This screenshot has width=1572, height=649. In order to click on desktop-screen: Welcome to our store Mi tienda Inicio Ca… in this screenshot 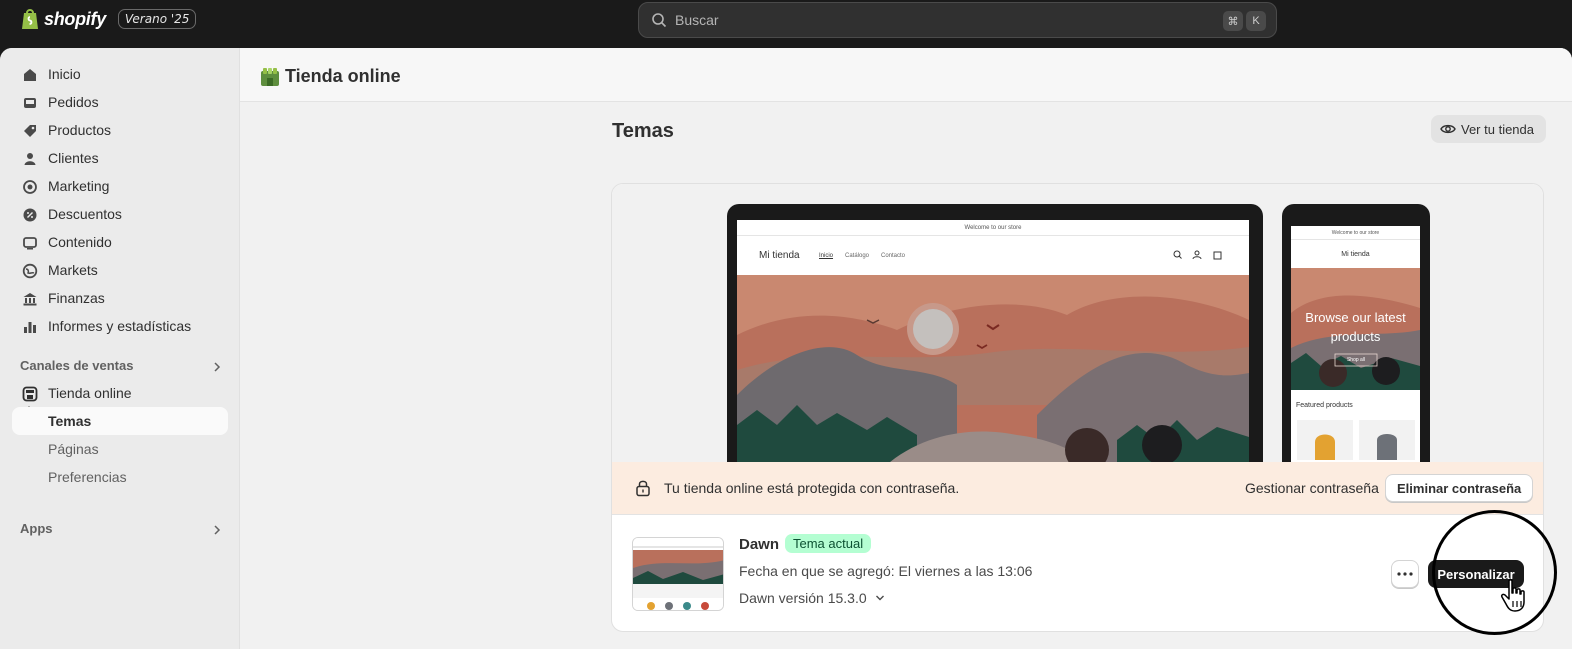, I will do `click(993, 341)`.